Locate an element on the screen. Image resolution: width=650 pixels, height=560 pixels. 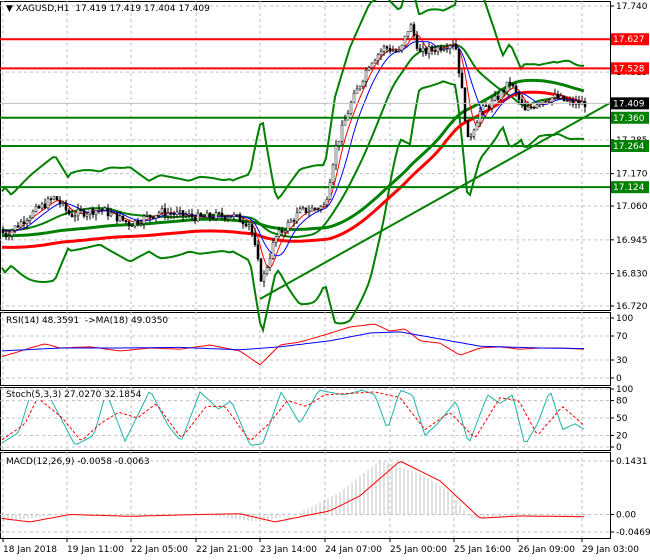
x-tick-label: 22 Jan 21:00 is located at coordinates (224, 550).